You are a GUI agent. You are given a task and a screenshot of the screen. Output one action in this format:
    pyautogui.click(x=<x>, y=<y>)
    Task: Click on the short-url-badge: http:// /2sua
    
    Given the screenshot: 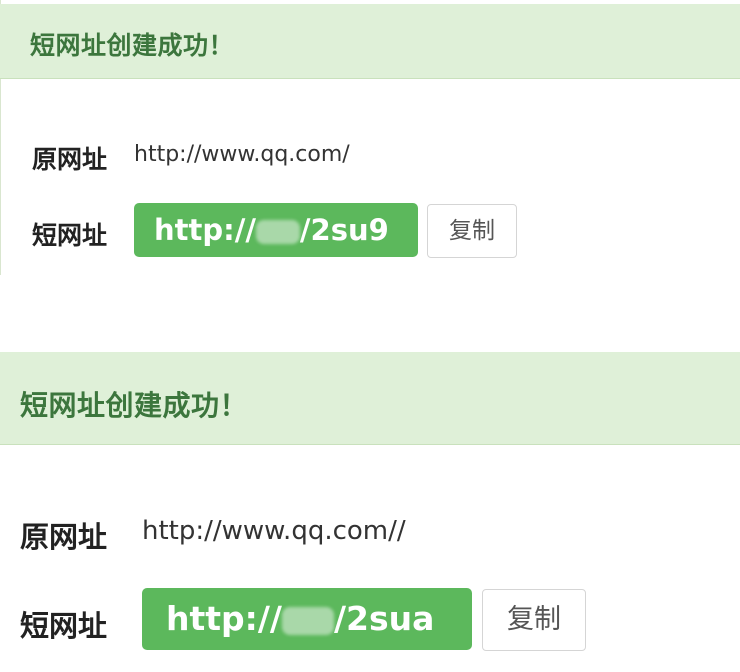 What is the action you would take?
    pyautogui.click(x=307, y=619)
    